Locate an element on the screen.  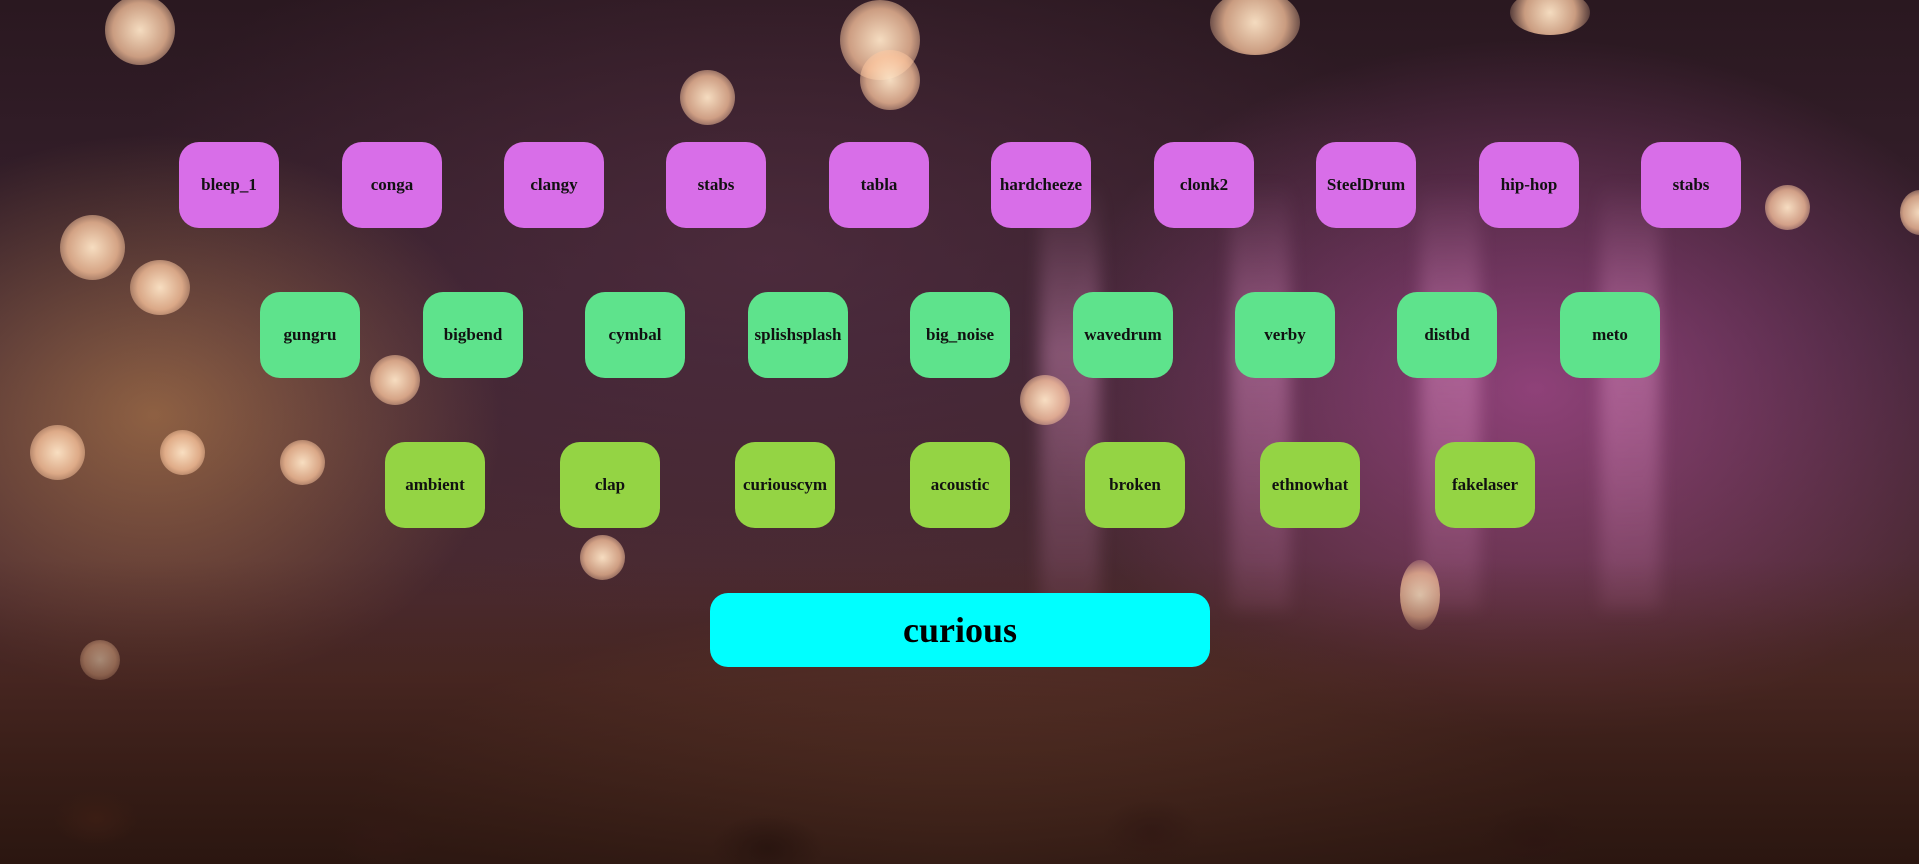
drum-pad: conga is located at coordinates (392, 185).